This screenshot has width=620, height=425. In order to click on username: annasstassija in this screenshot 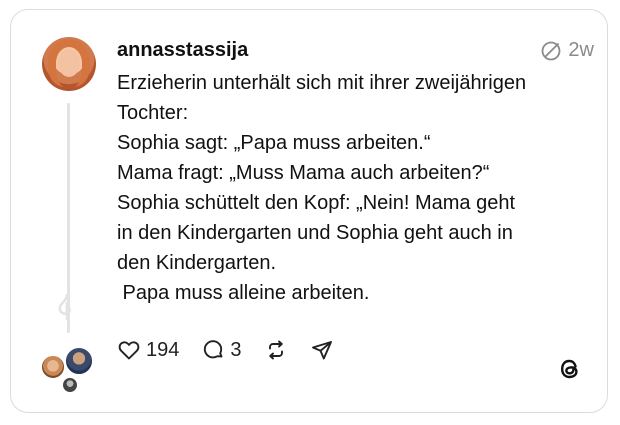, I will do `click(182, 50)`.